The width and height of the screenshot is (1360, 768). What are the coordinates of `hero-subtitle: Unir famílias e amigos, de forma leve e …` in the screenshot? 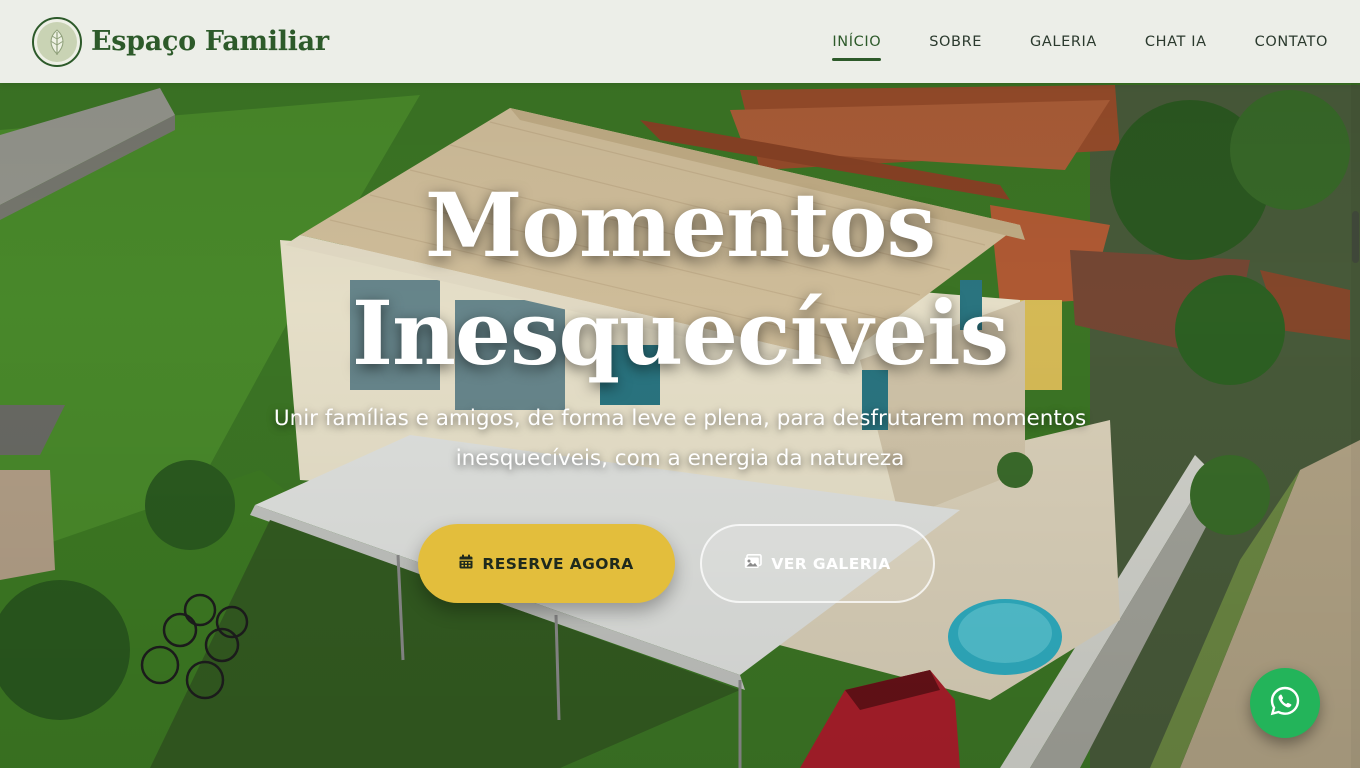 It's located at (680, 438).